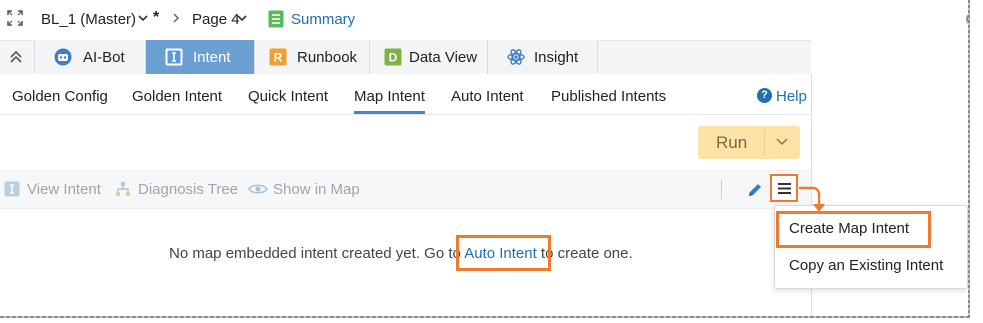 The image size is (983, 323). I want to click on tab-auto-intent: Auto Intent, so click(487, 96).